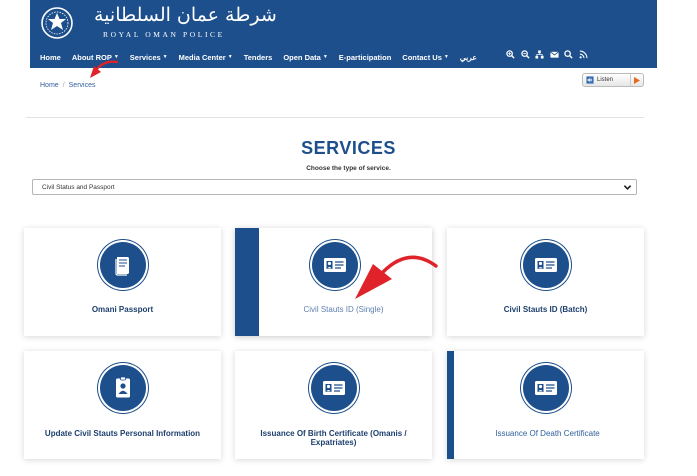 The height and width of the screenshot is (476, 697). Describe the element at coordinates (202, 57) in the screenshot. I see `nav-media-center-label: Media Center` at that location.